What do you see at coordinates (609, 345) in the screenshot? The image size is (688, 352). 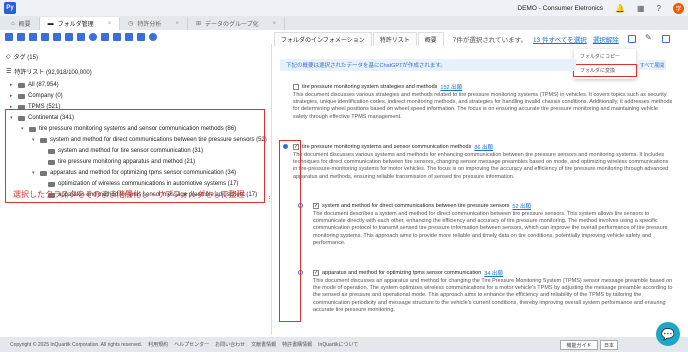 I see `language-button: 日本` at bounding box center [609, 345].